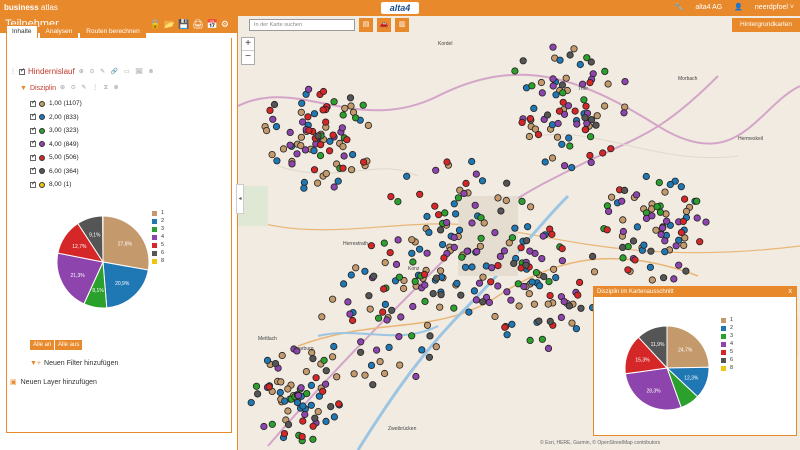 This screenshot has width=800, height=450. I want to click on new-filter-row: ▼+ Neuen Filter hinzufügen, so click(74, 363).